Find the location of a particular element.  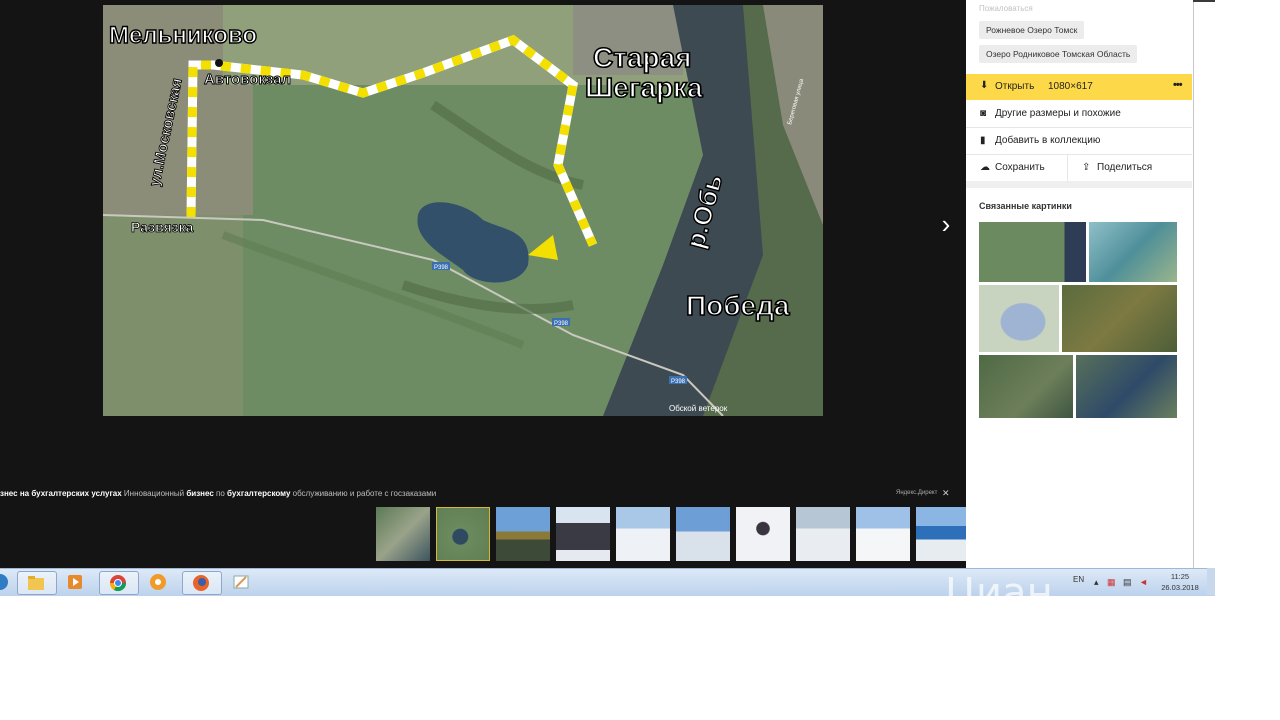

more-icon: ••• is located at coordinates (1178, 85).